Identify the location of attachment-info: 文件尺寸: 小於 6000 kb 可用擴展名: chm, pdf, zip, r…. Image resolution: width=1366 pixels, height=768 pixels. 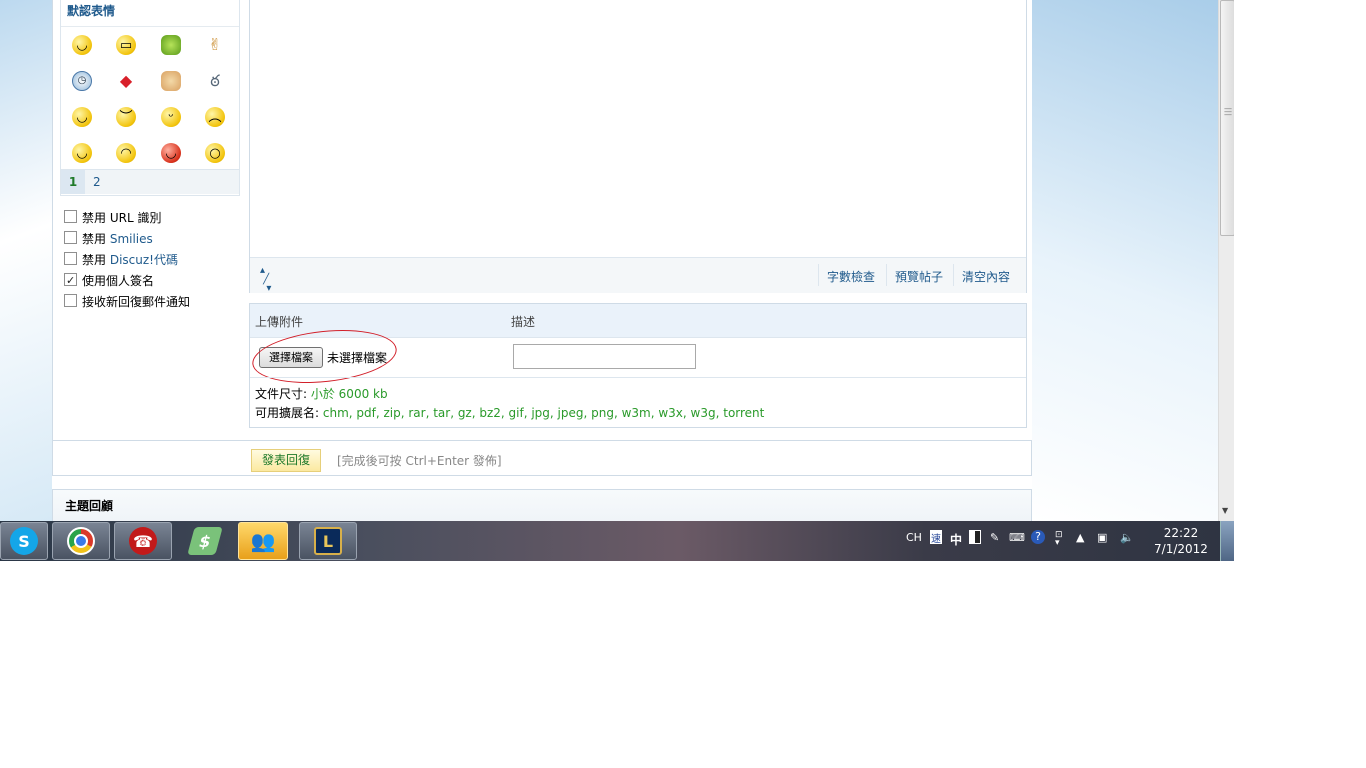
(638, 402).